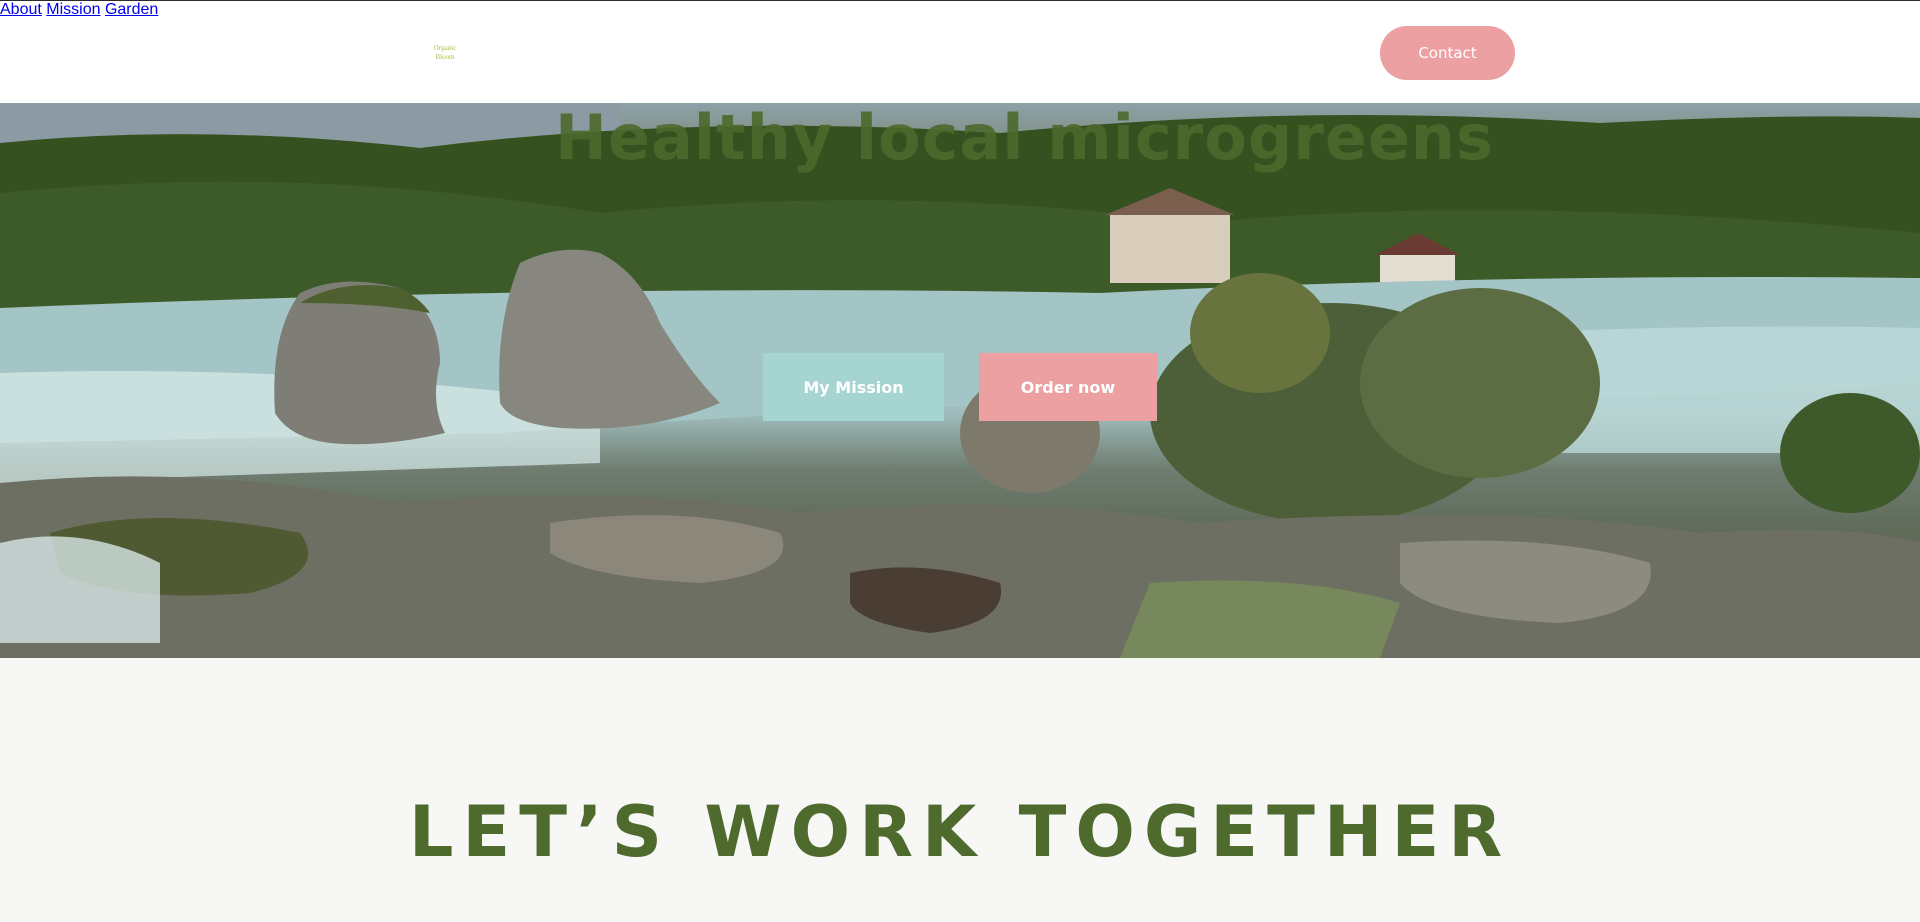 The height and width of the screenshot is (922, 1920). What do you see at coordinates (1024, 138) in the screenshot?
I see `hero-title: Healthy local microgreens` at bounding box center [1024, 138].